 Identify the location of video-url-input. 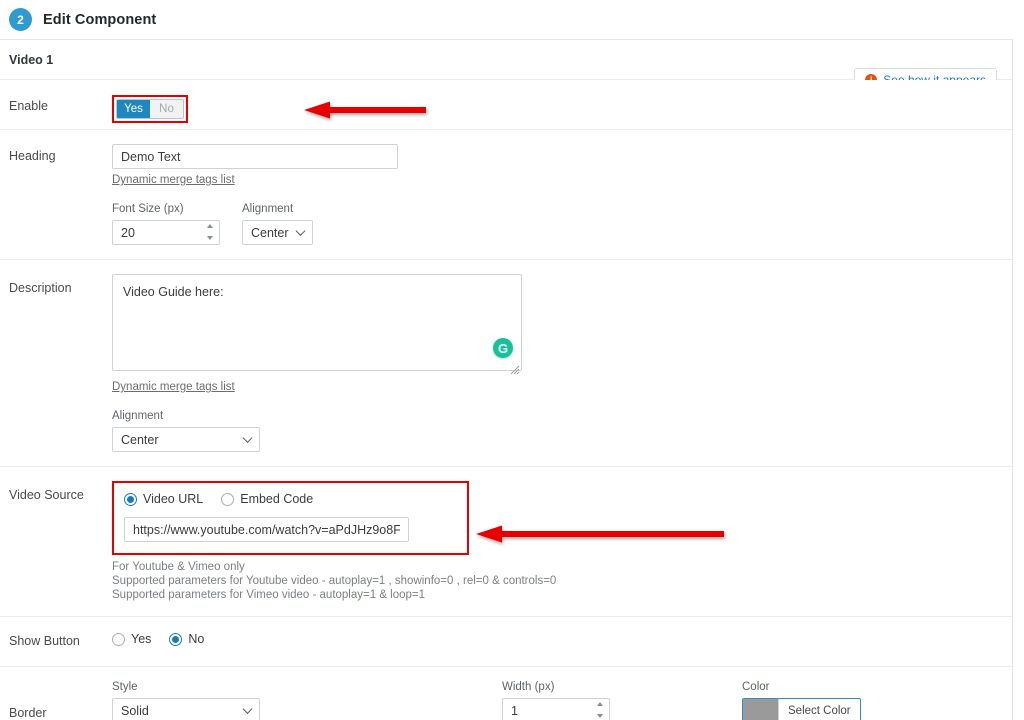
(266, 529).